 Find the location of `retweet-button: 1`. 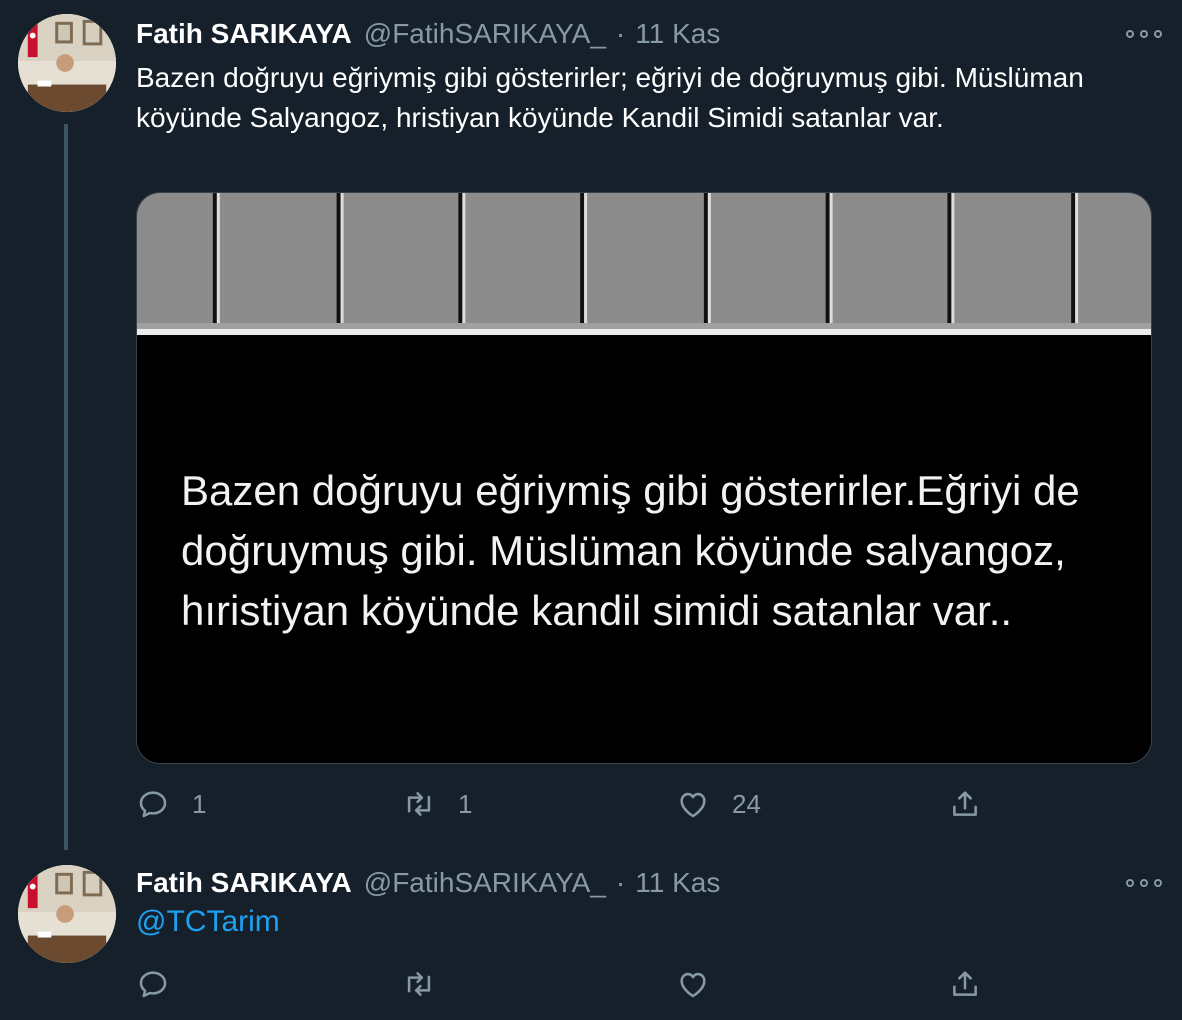

retweet-button: 1 is located at coordinates (437, 804).